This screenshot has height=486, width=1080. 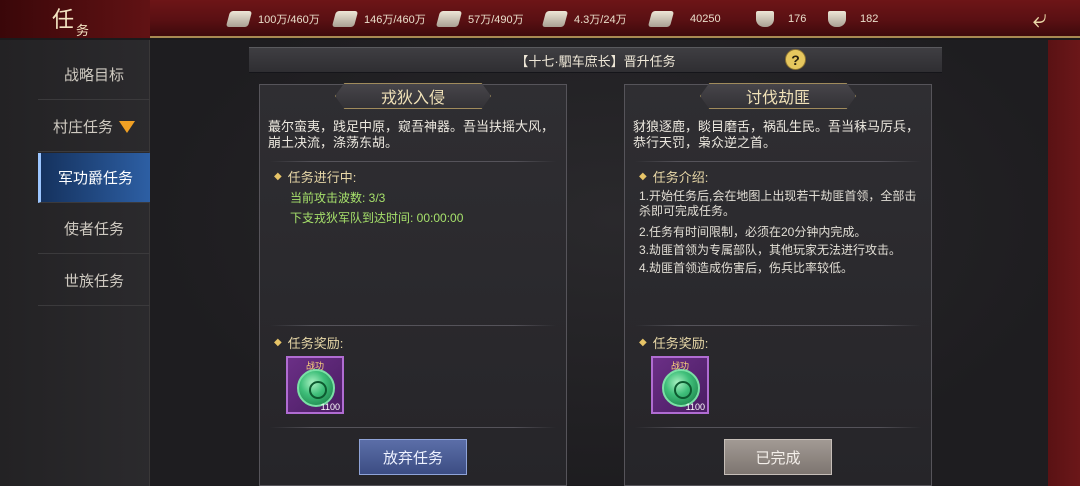 I want to click on rank-title: 【十七·駟车庶长】晋升任务, so click(x=595, y=61).